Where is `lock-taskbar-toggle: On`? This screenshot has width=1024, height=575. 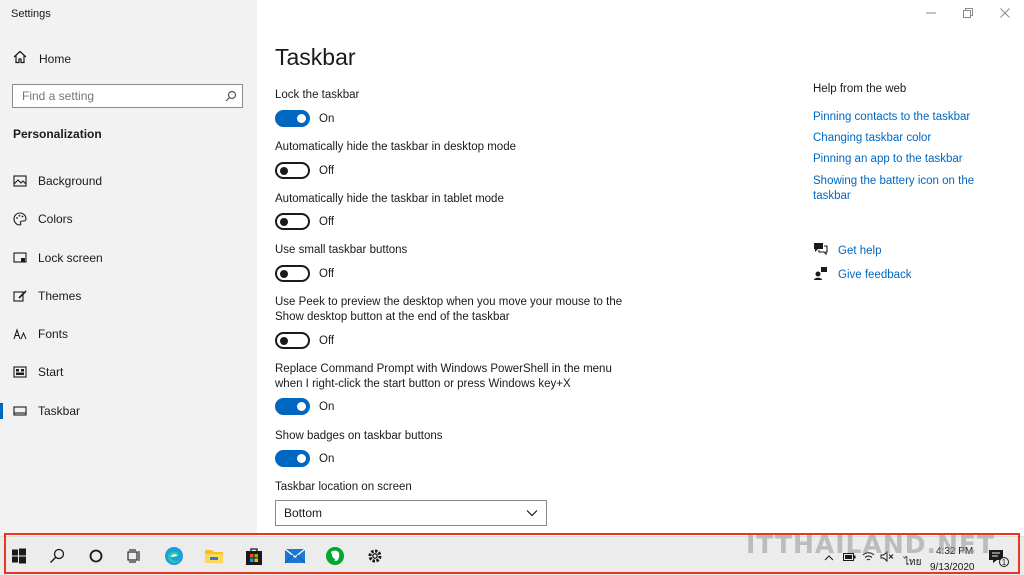 lock-taskbar-toggle: On is located at coordinates (304, 118).